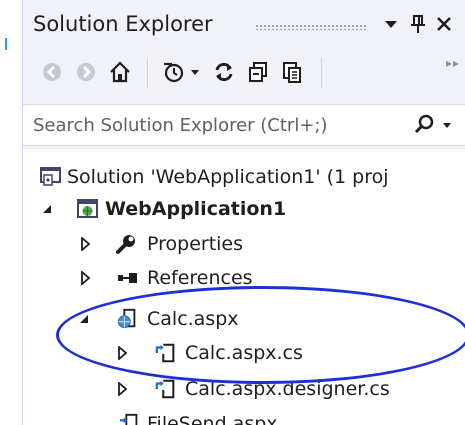 The image size is (465, 425). I want to click on tree-item-properties: Properties, so click(244, 244).